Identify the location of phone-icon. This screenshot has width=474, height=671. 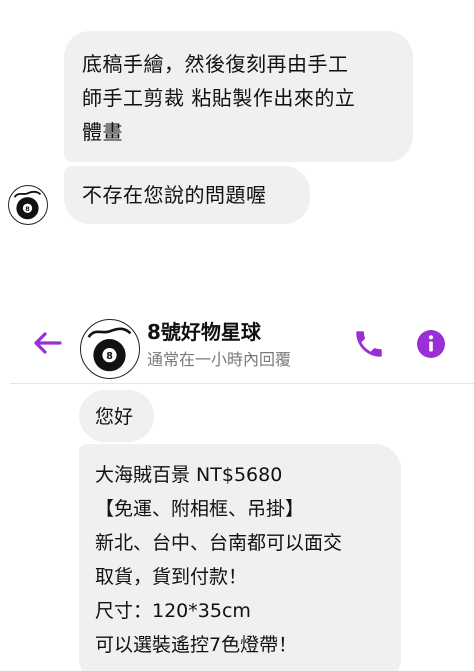
(369, 344).